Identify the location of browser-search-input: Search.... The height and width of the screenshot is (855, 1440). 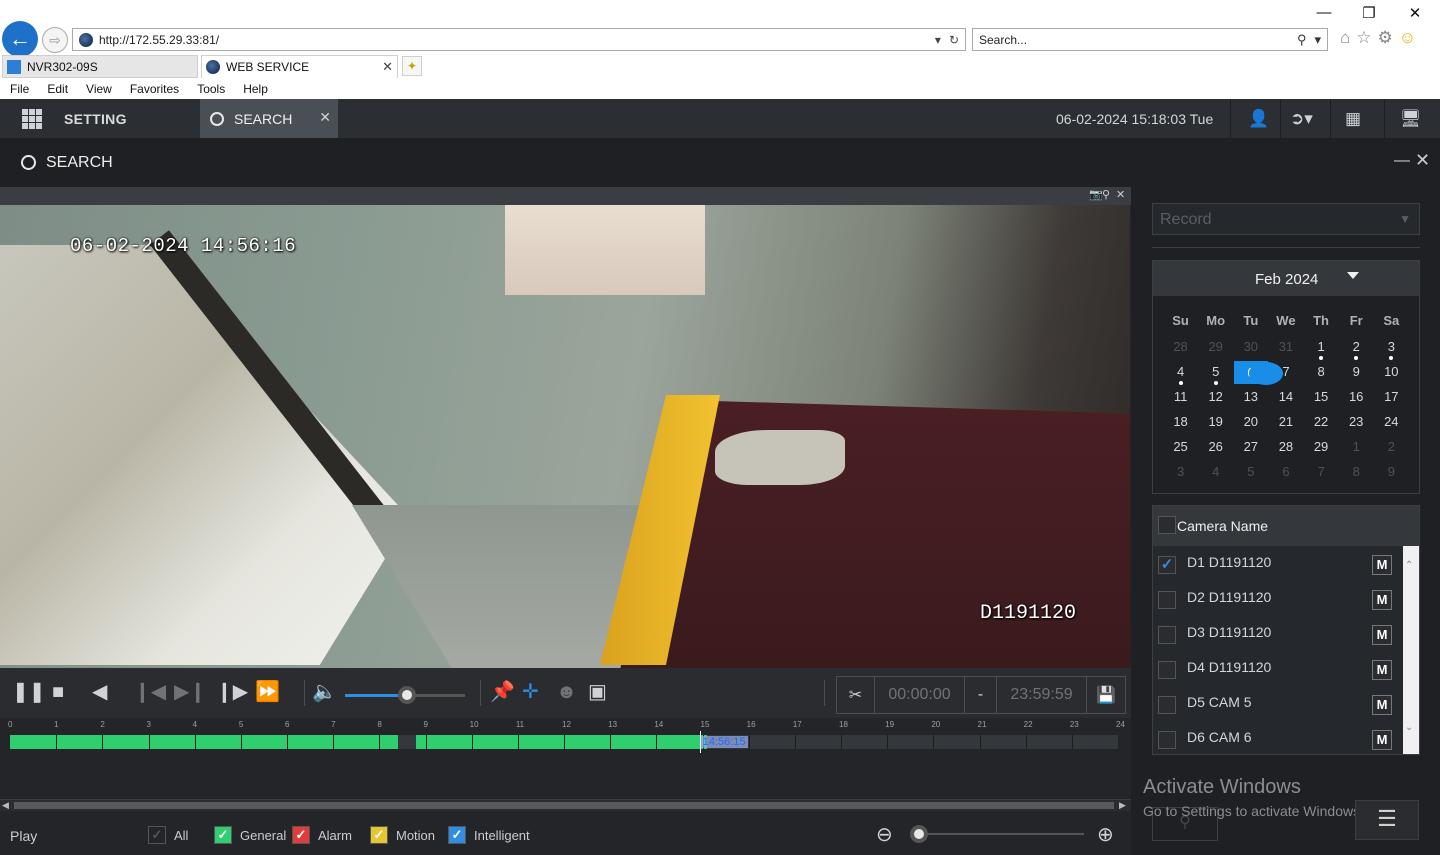
(1138, 40).